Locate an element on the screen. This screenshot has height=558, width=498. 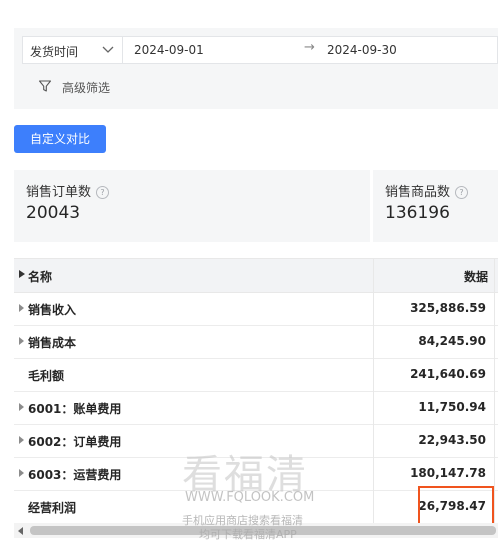
row-name: 6001：账单费用 is located at coordinates (75, 409).